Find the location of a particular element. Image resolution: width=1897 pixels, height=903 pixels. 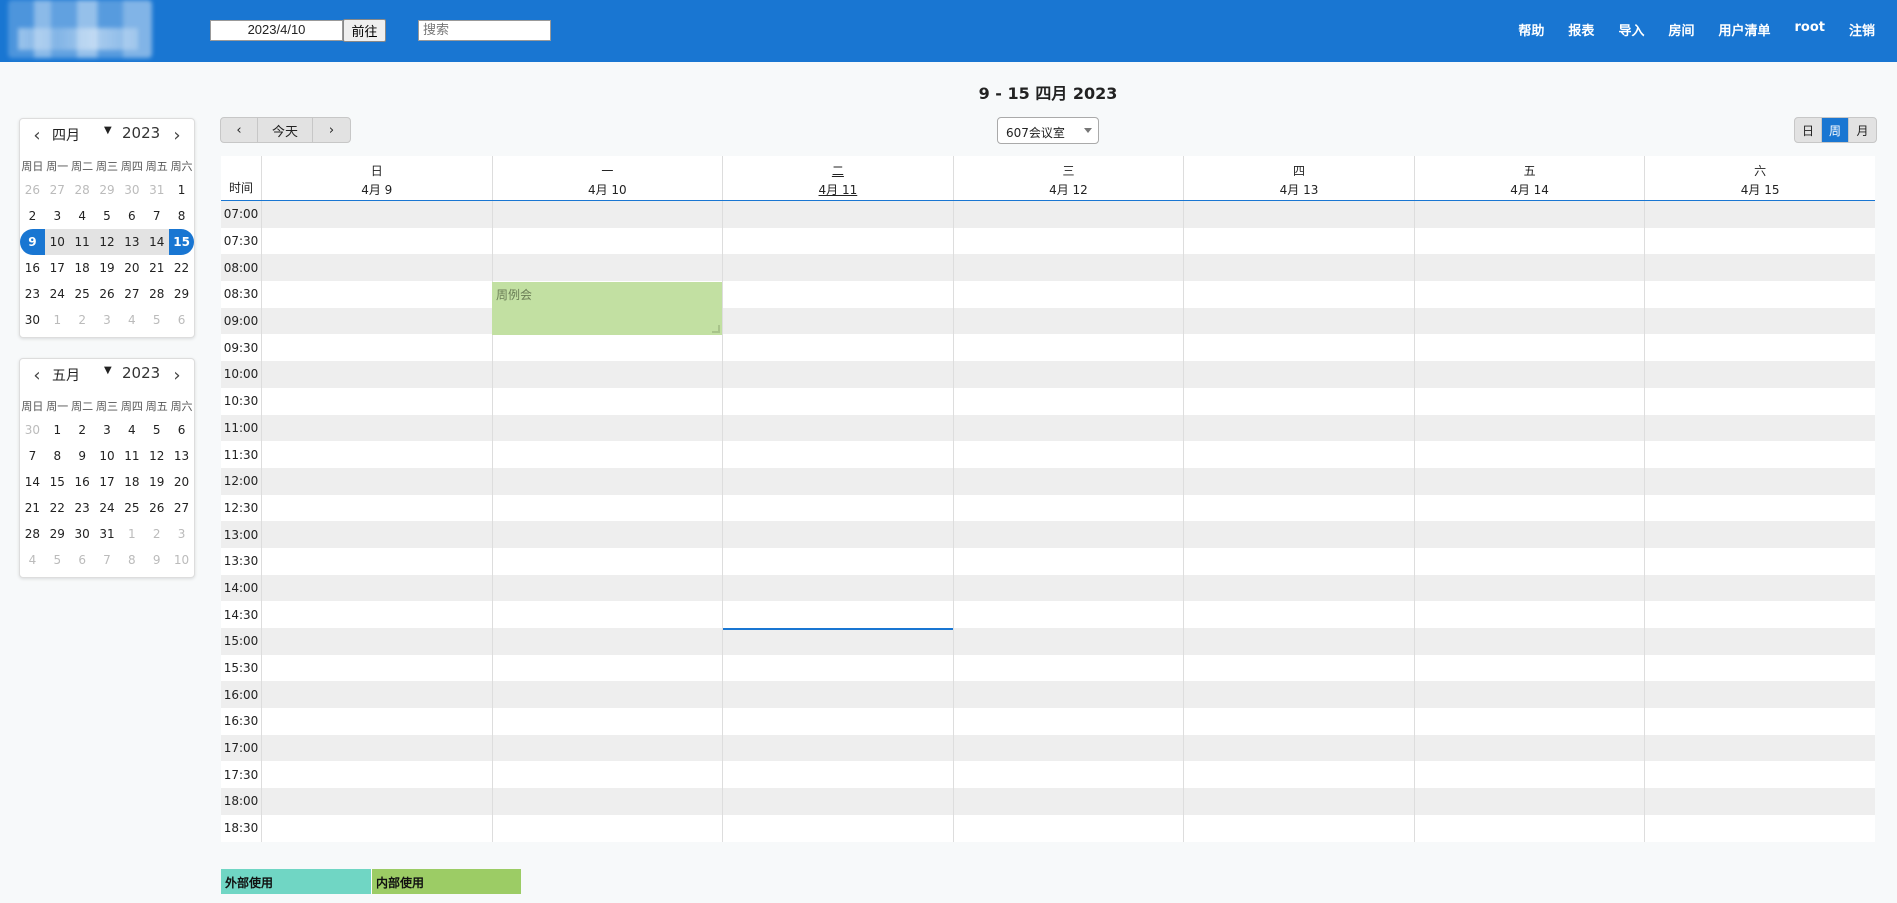

chevron-right-icon: › is located at coordinates (331, 130).